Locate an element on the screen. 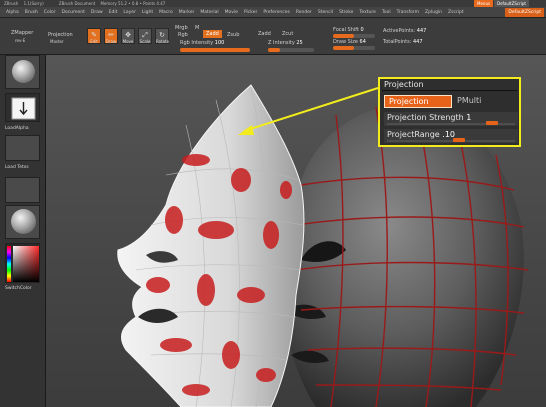 The height and width of the screenshot is (407, 546). panel-divider is located at coordinates (449, 90).